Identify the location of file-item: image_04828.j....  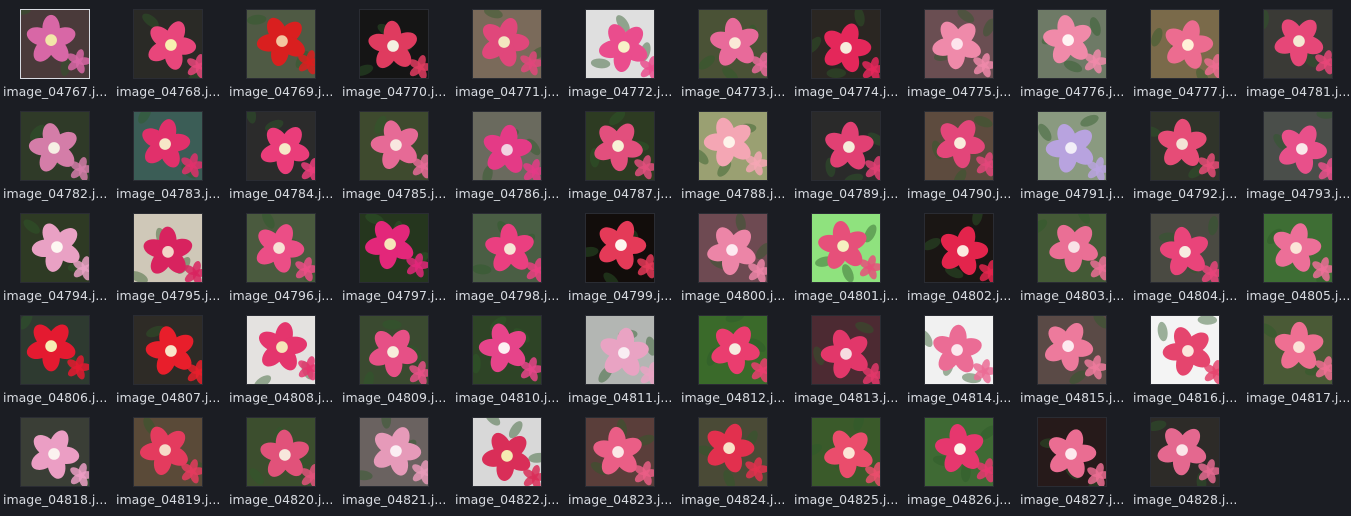
(1186, 465).